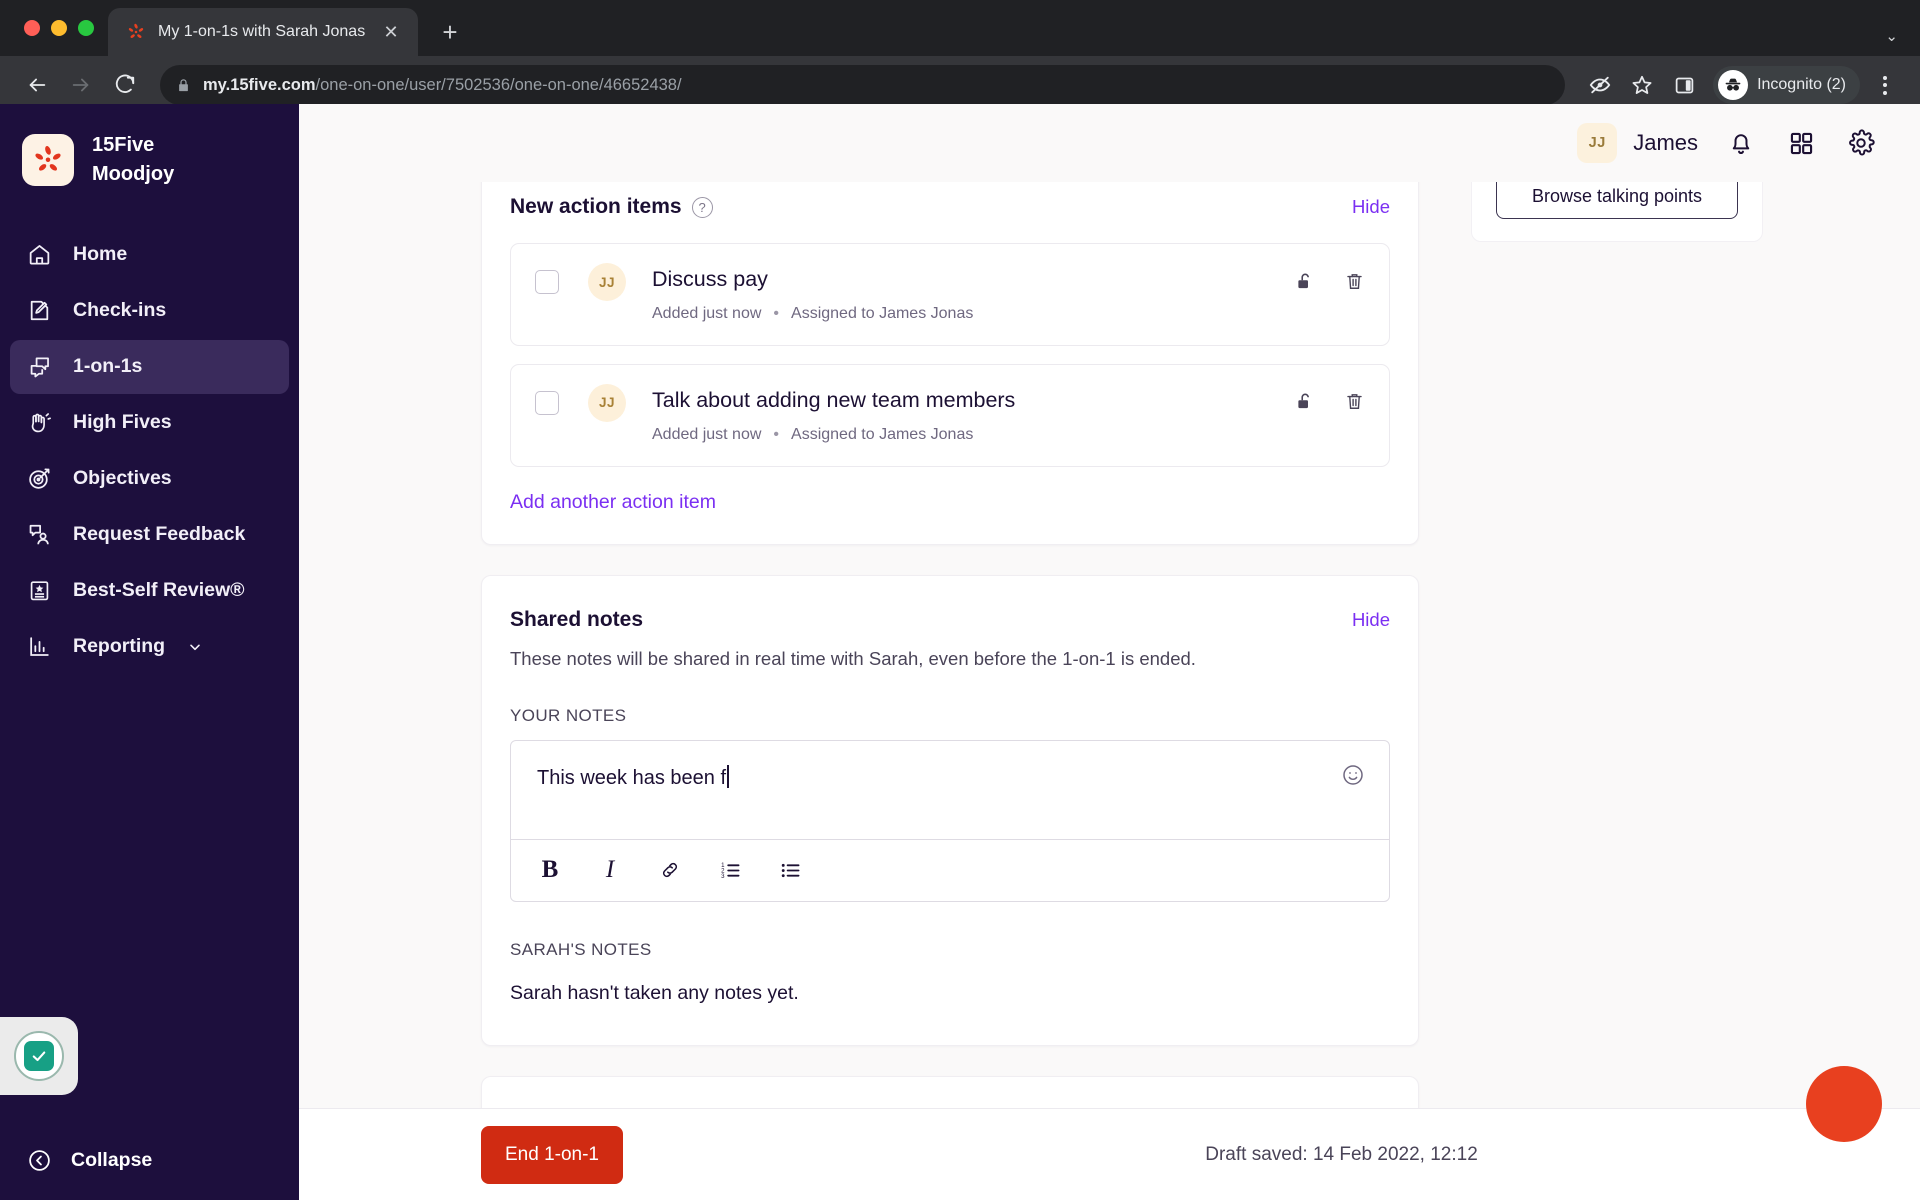 The image size is (1920, 1200). I want to click on bell-icon, so click(1741, 143).